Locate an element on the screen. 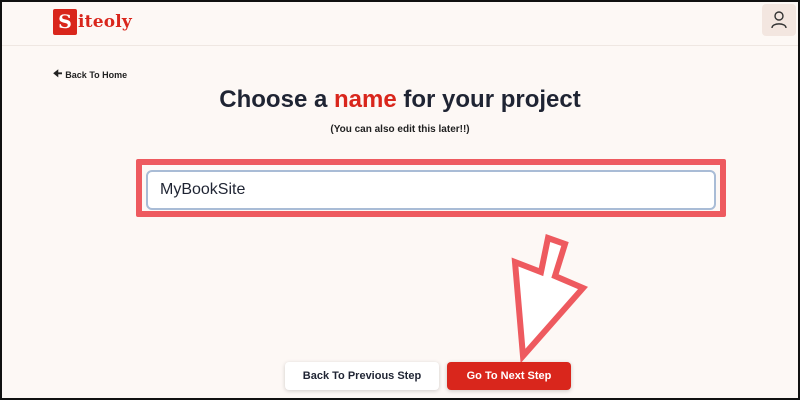  user-icon is located at coordinates (779, 20).